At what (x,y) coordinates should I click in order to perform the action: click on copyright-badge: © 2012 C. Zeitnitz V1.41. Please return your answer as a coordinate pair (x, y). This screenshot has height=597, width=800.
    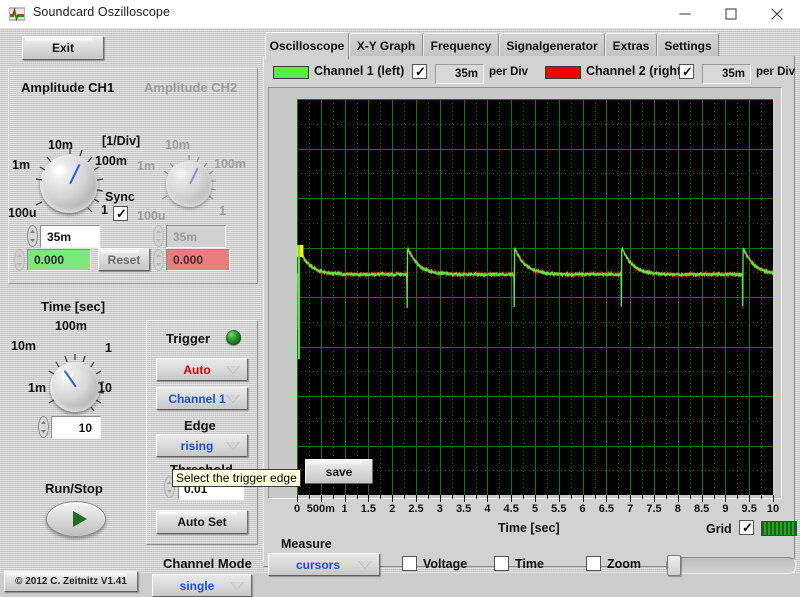
    Looking at the image, I should click on (71, 581).